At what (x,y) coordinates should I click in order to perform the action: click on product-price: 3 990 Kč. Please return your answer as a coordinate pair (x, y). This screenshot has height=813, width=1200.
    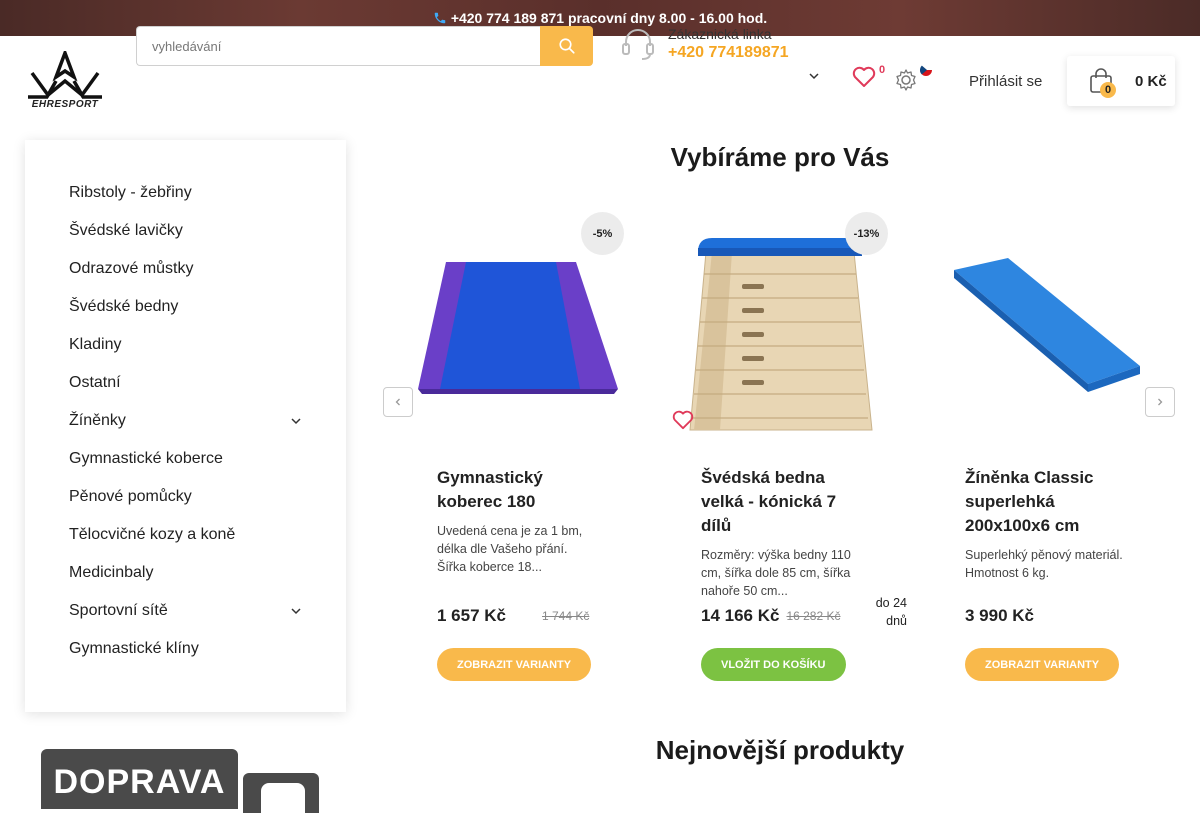
    Looking at the image, I should click on (999, 615).